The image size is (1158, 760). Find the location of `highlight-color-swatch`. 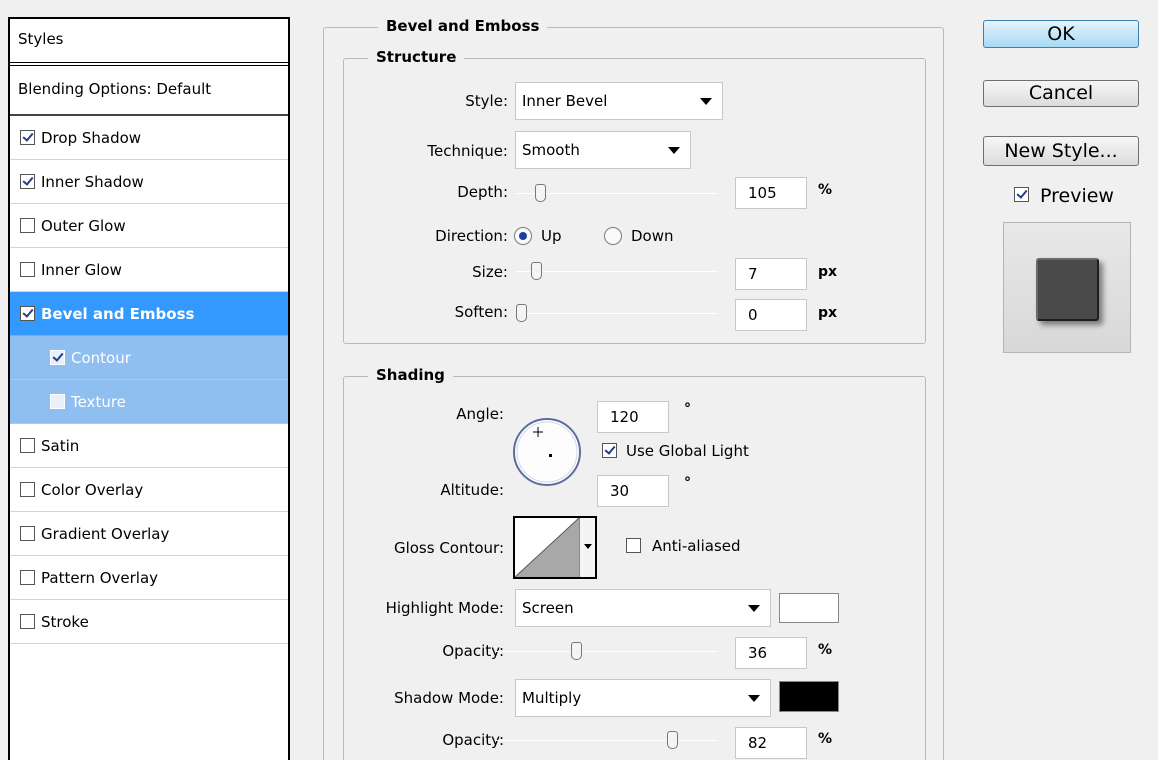

highlight-color-swatch is located at coordinates (809, 608).